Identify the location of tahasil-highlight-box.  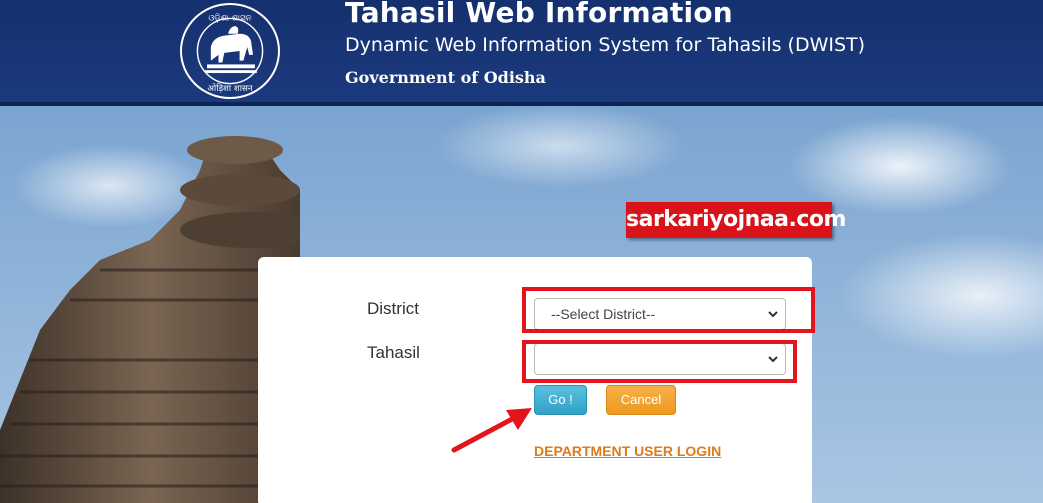
(659, 361).